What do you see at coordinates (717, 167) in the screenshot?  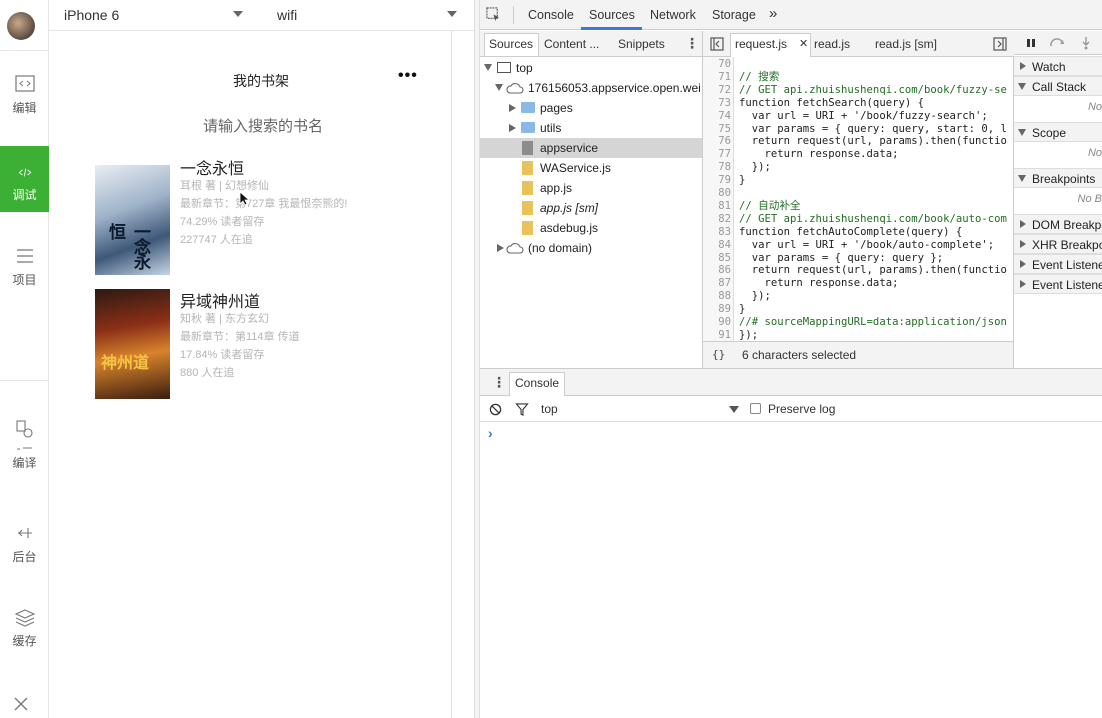 I see `line-number: 78` at bounding box center [717, 167].